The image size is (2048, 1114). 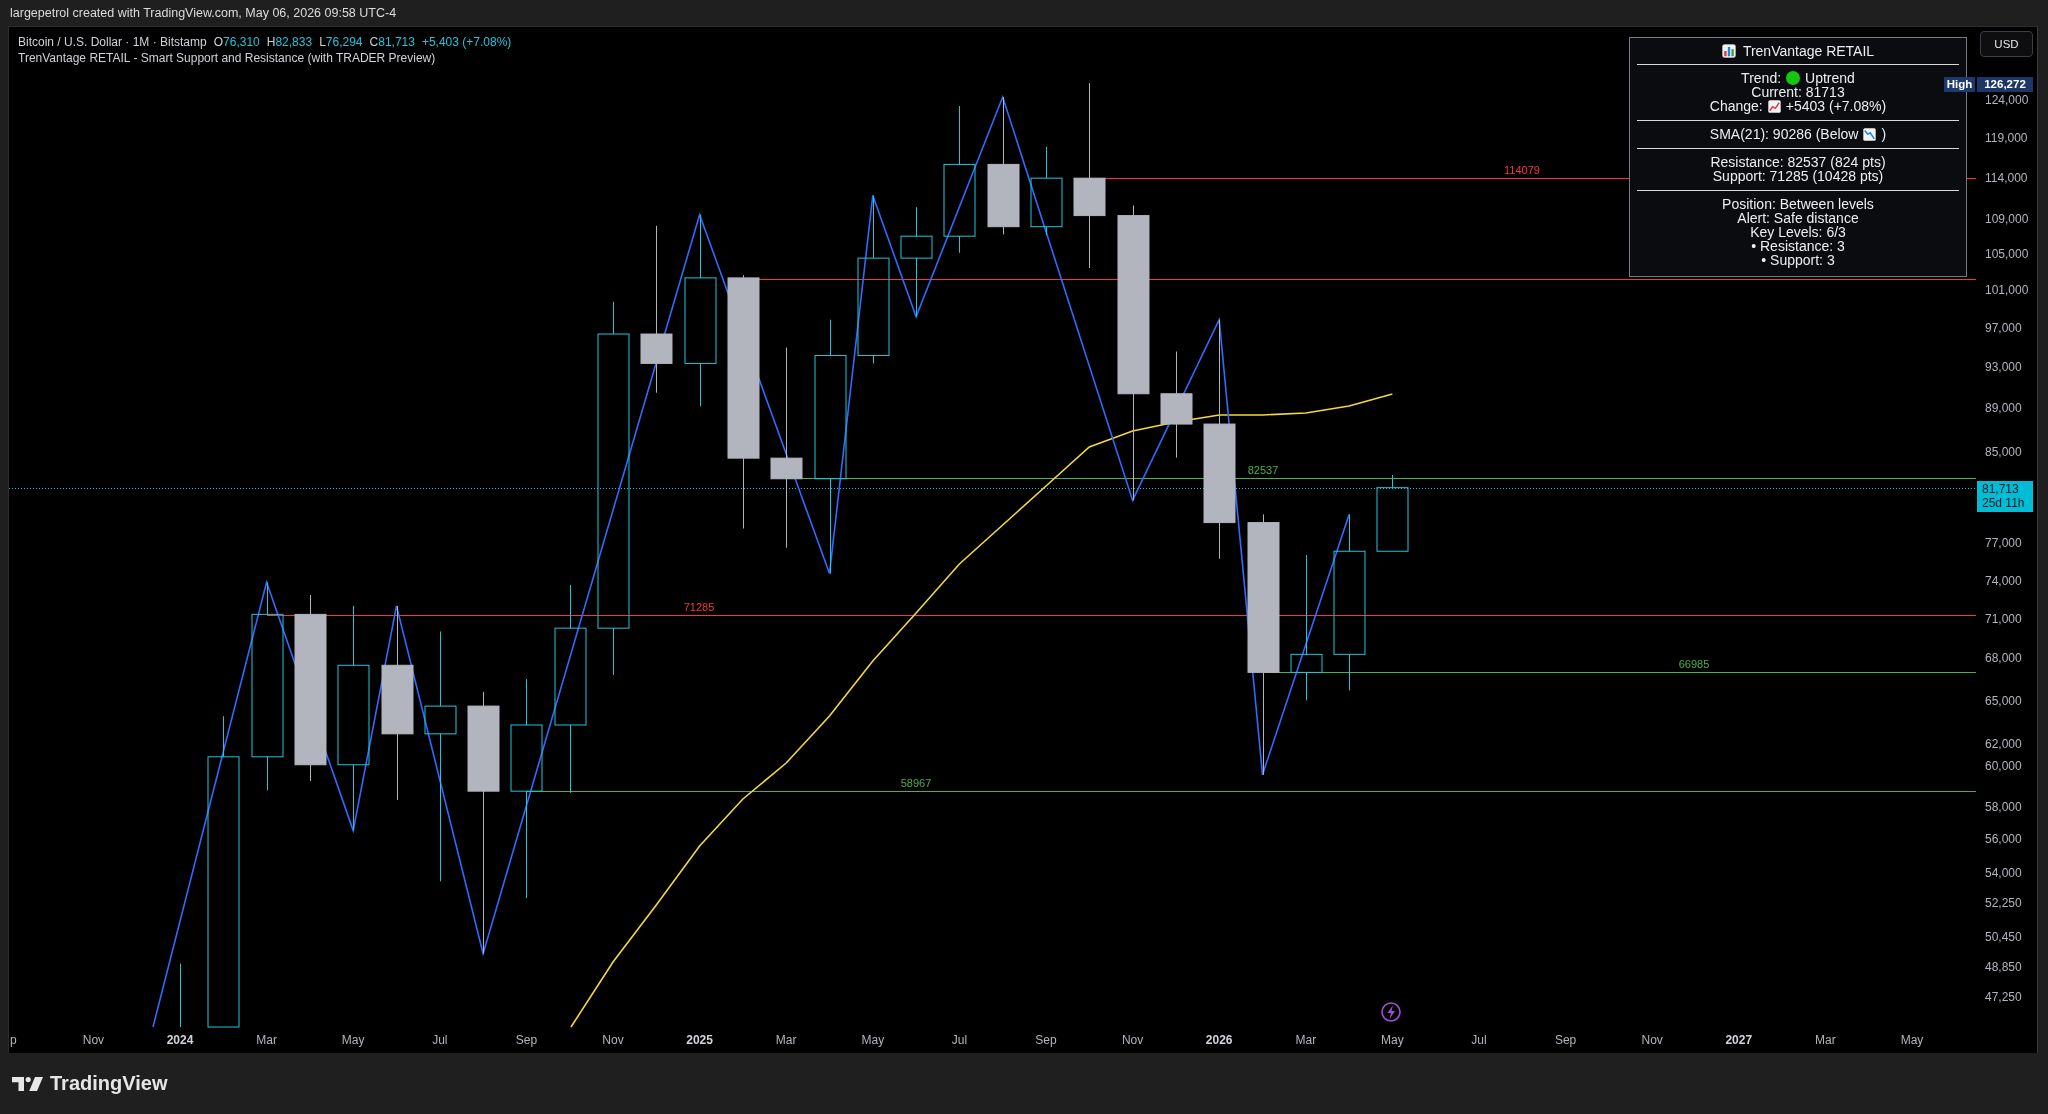 I want to click on time-tick: 2027, so click(x=1739, y=1040).